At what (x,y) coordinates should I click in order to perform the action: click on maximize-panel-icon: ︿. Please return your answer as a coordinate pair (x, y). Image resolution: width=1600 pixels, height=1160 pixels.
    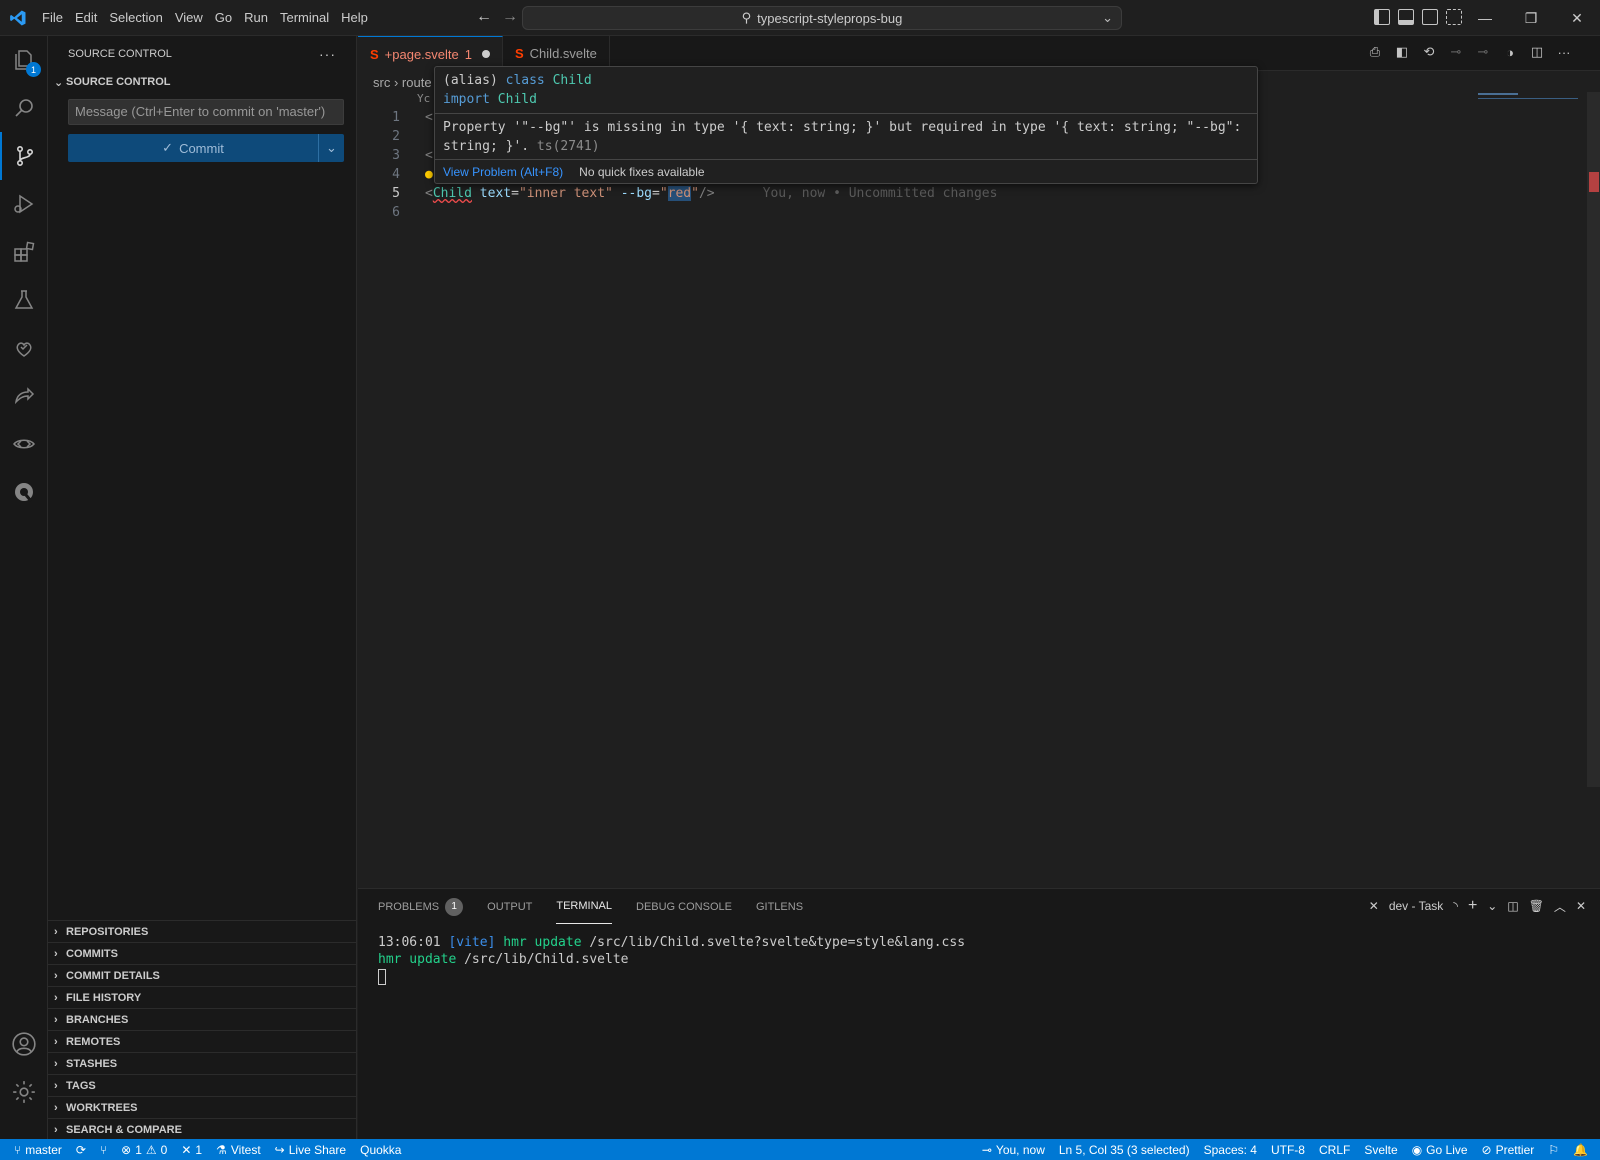
    Looking at the image, I should click on (1560, 906).